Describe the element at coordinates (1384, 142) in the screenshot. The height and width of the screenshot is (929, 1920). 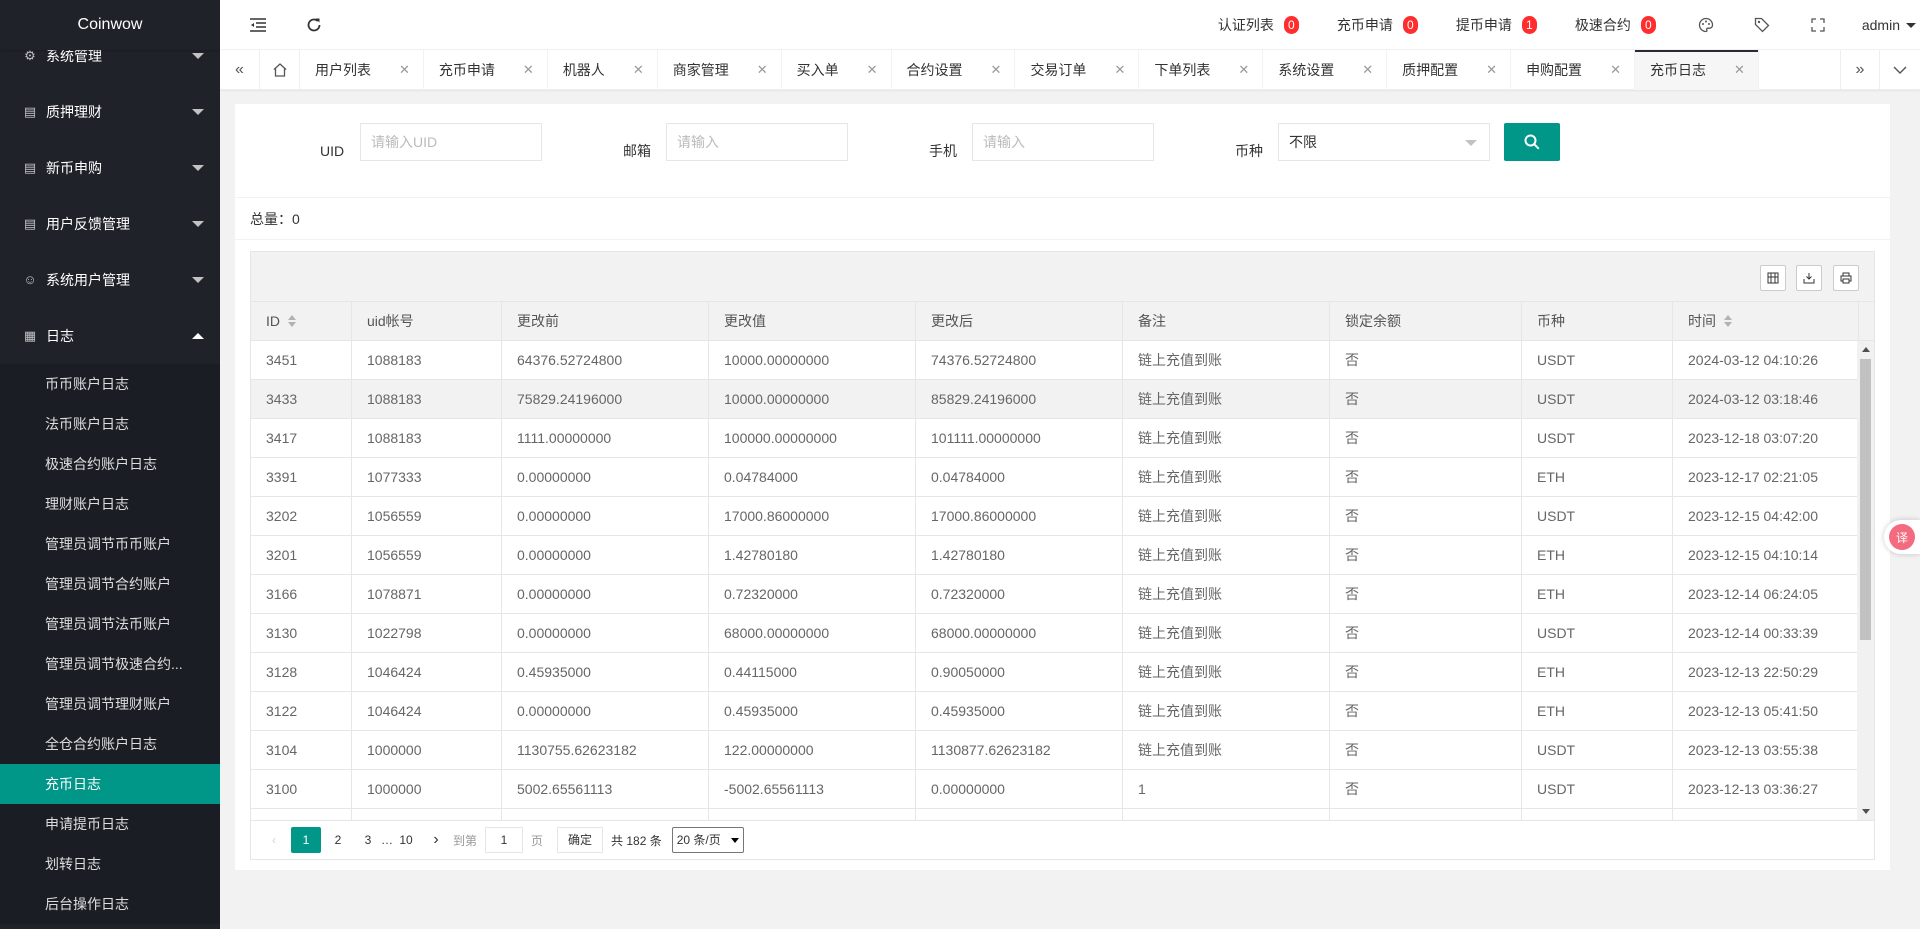
I see `coin-select: 不限` at that location.